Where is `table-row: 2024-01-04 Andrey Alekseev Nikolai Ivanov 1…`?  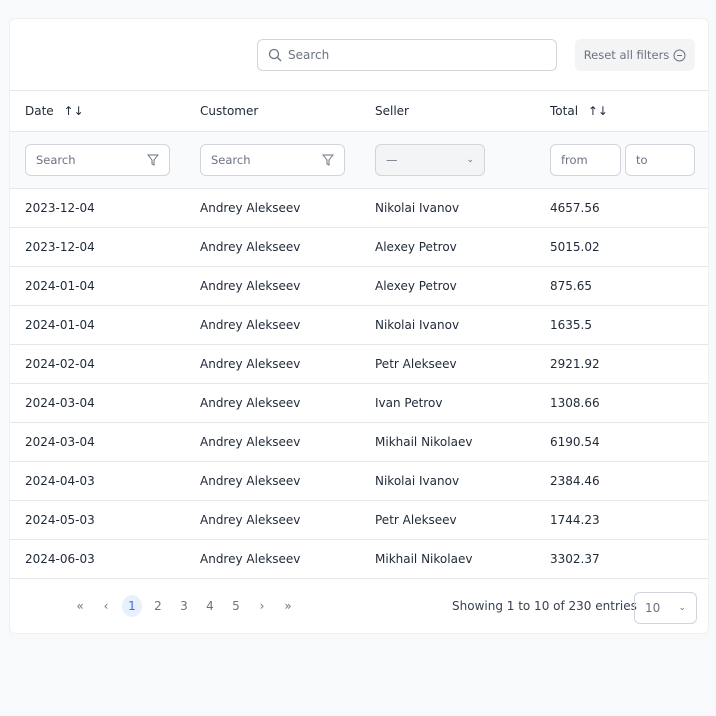 table-row: 2024-01-04 Andrey Alekseev Nikolai Ivanov 1… is located at coordinates (359, 325).